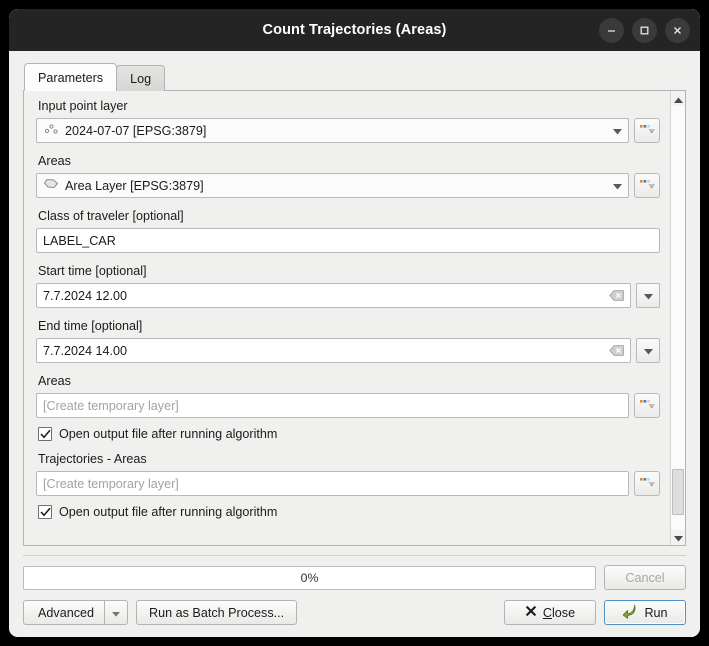  What do you see at coordinates (79, 240) in the screenshot?
I see `class-of-traveler-value: LABEL_CAR` at bounding box center [79, 240].